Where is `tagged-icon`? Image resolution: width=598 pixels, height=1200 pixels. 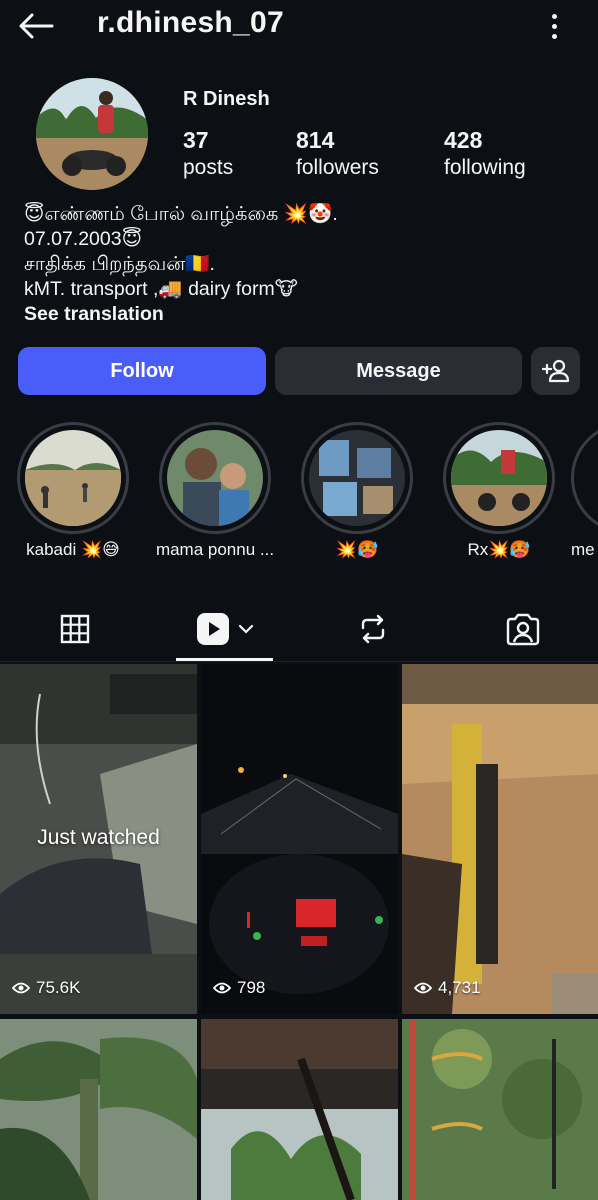
tagged-icon is located at coordinates (523, 629).